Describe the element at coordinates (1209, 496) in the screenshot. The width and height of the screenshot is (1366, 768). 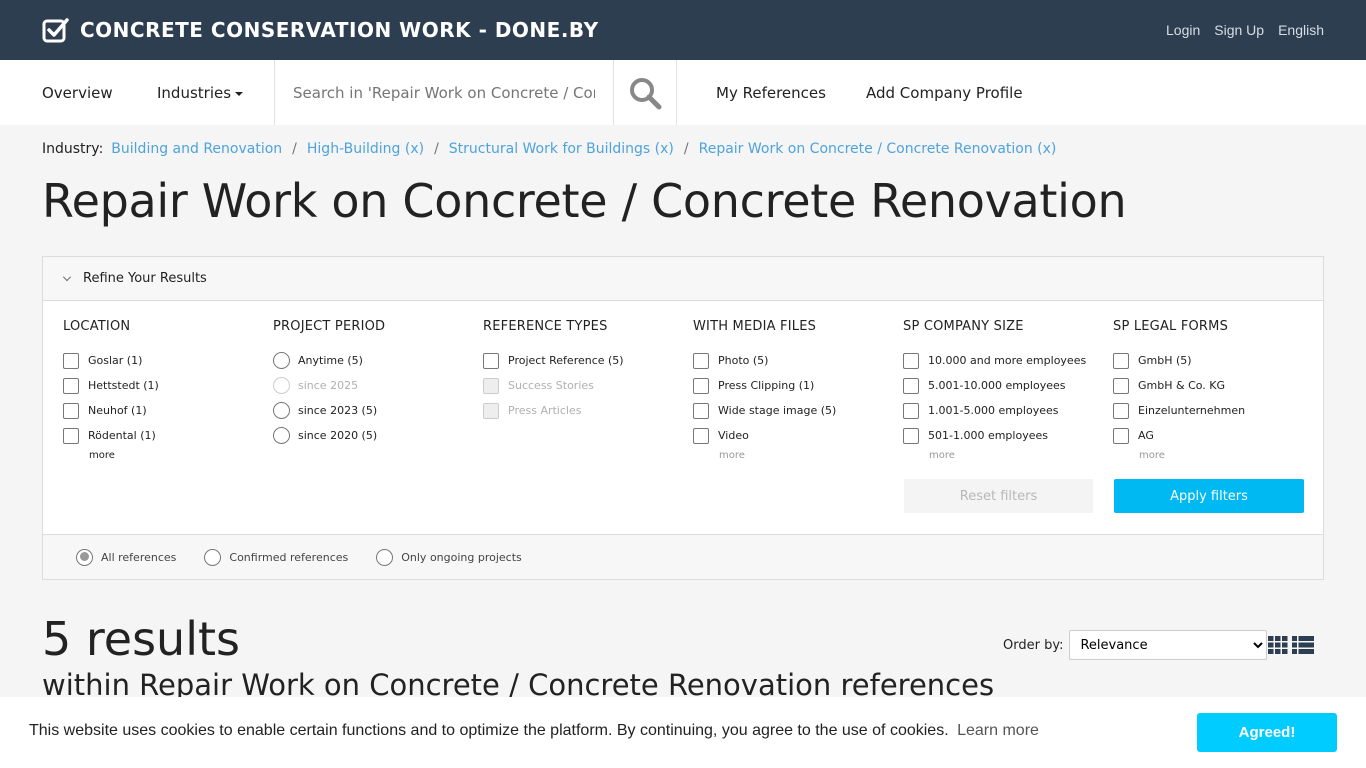
I see `apply-filters-button: Apply filters` at that location.